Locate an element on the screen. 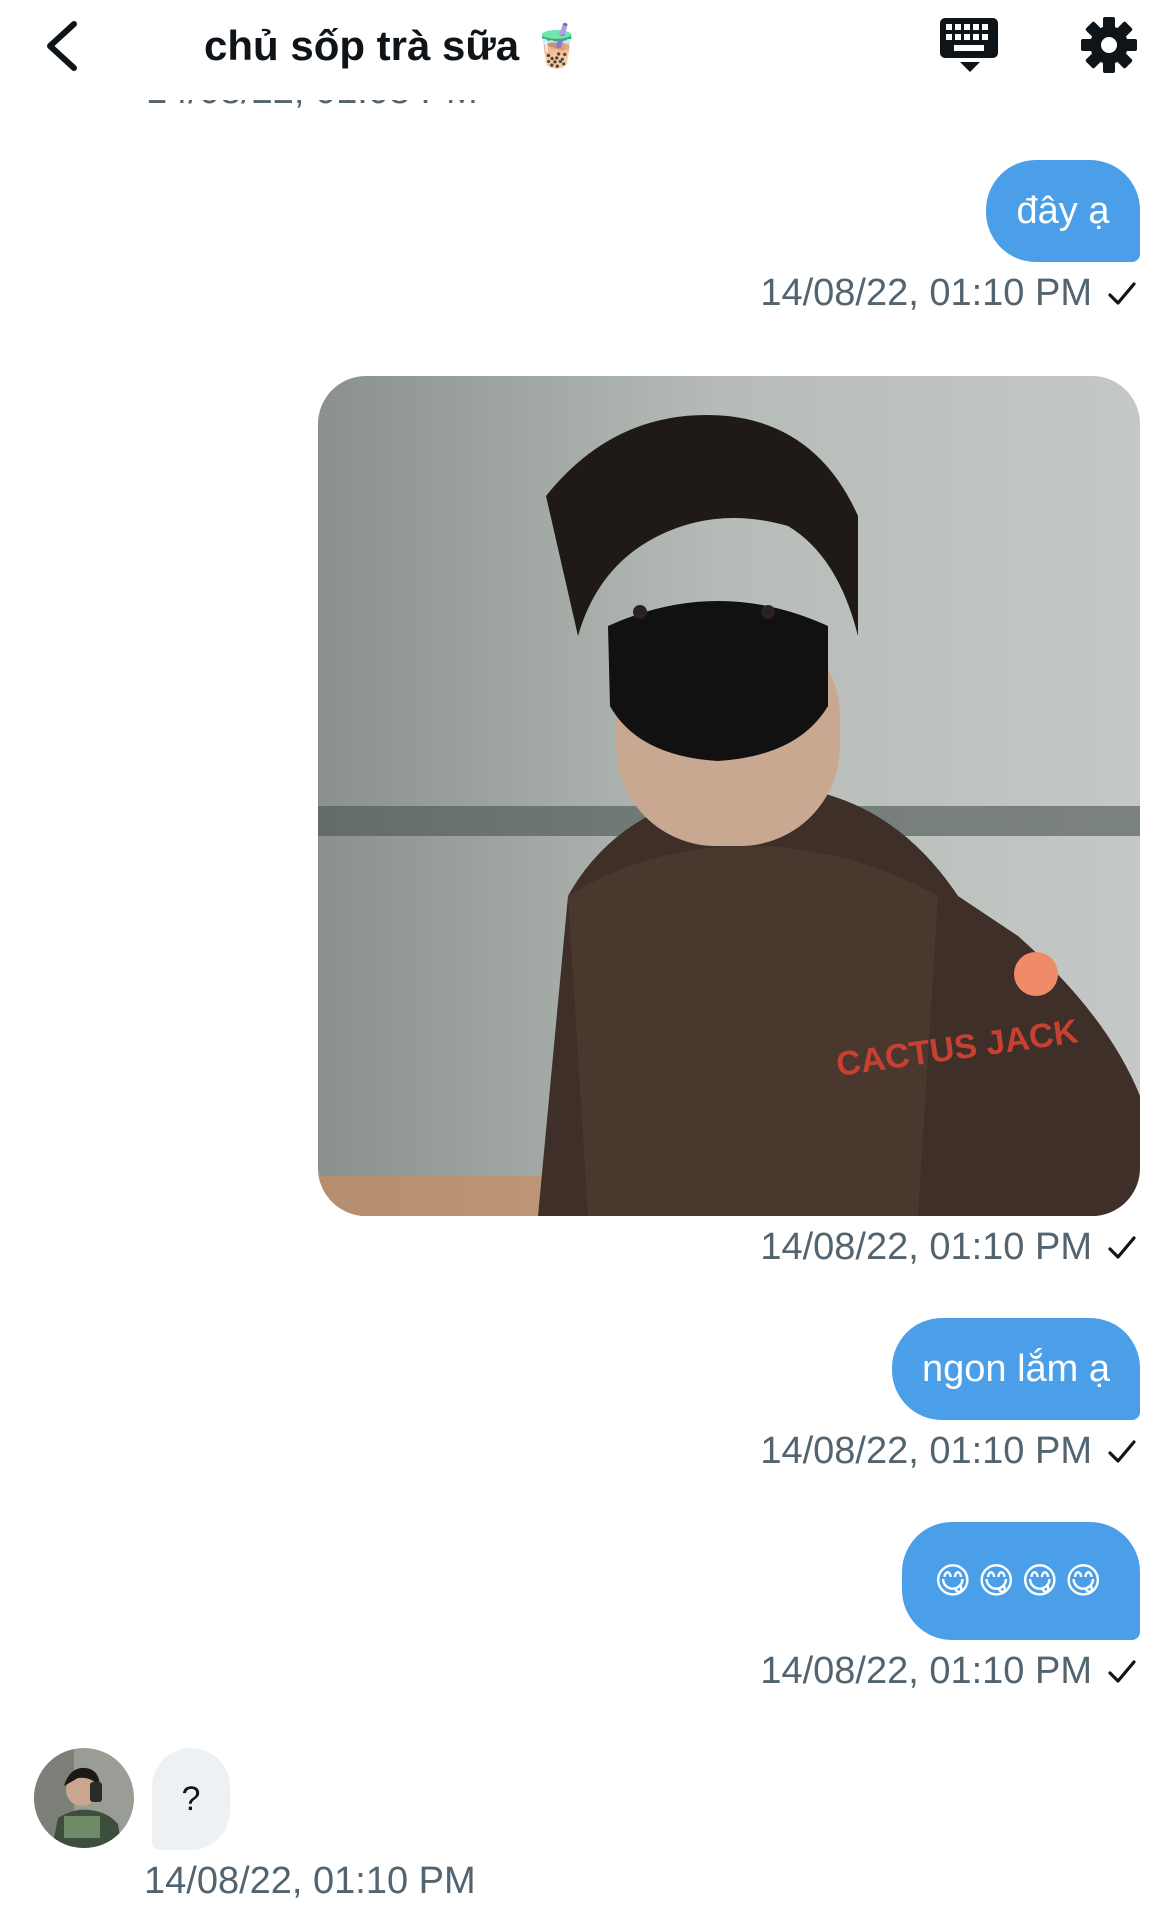 The width and height of the screenshot is (1174, 1920). outgoing-message-bubble: ngon lắm ạ is located at coordinates (1016, 1369).